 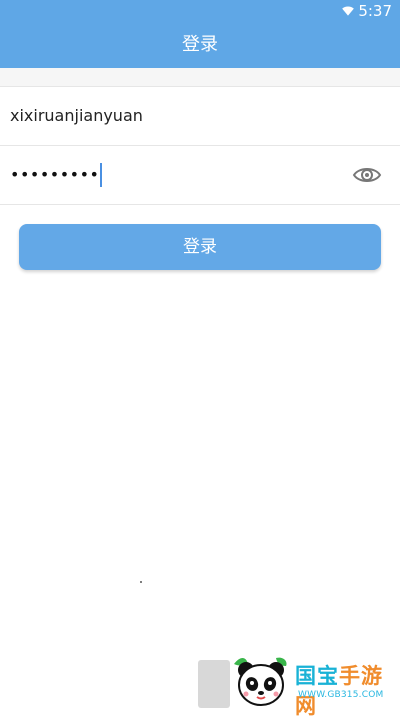 I want to click on text-caret, so click(x=101, y=174).